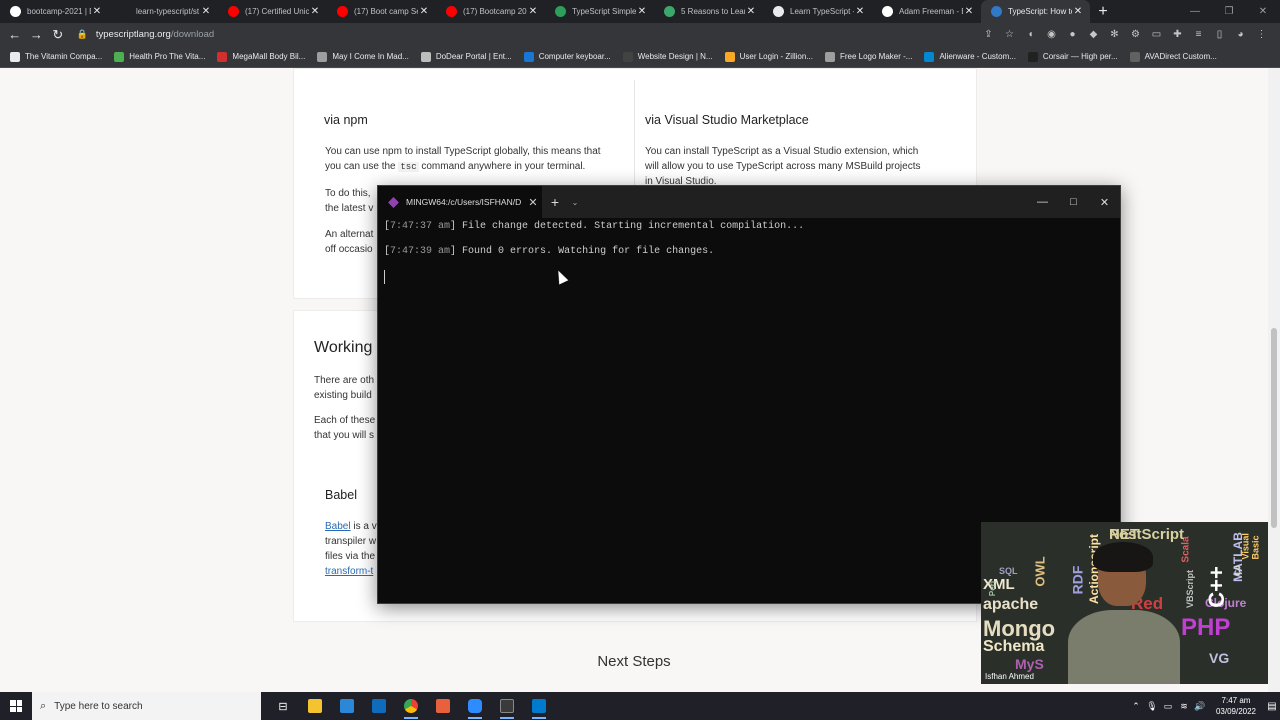 The width and height of the screenshot is (1280, 720). I want to click on terminal-close-icon: ✕, so click(1104, 202).